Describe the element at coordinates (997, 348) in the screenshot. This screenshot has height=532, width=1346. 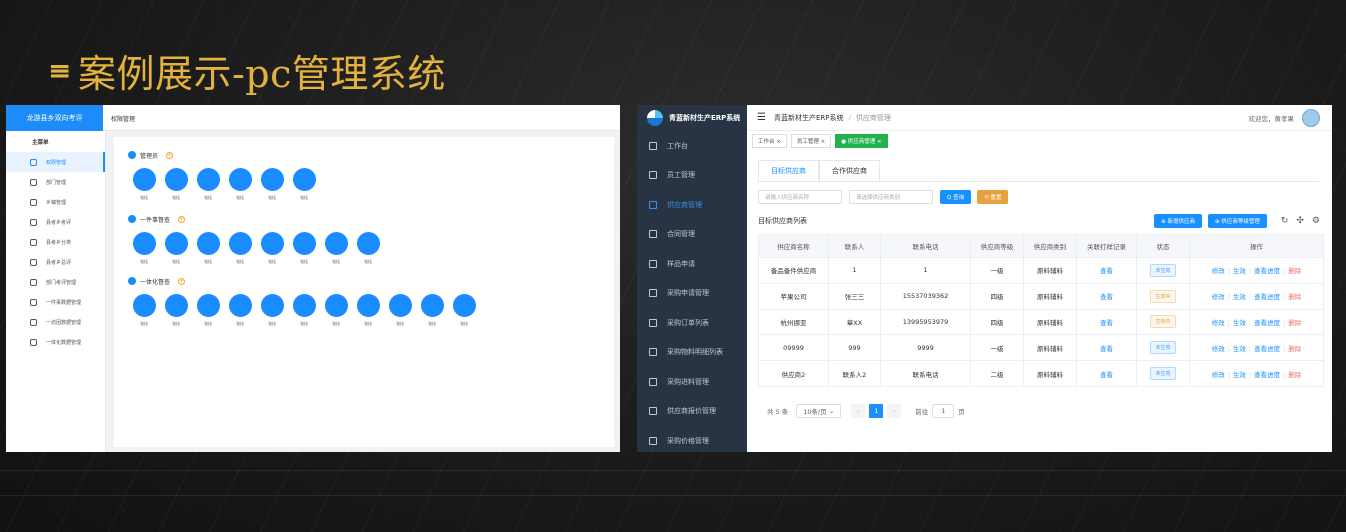
I see `table-cell: 一级` at that location.